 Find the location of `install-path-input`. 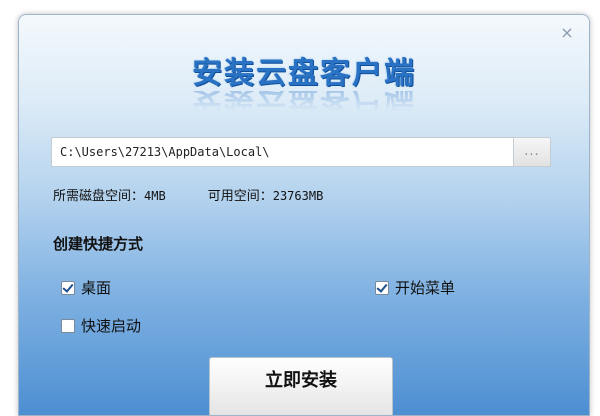

install-path-input is located at coordinates (282, 152).